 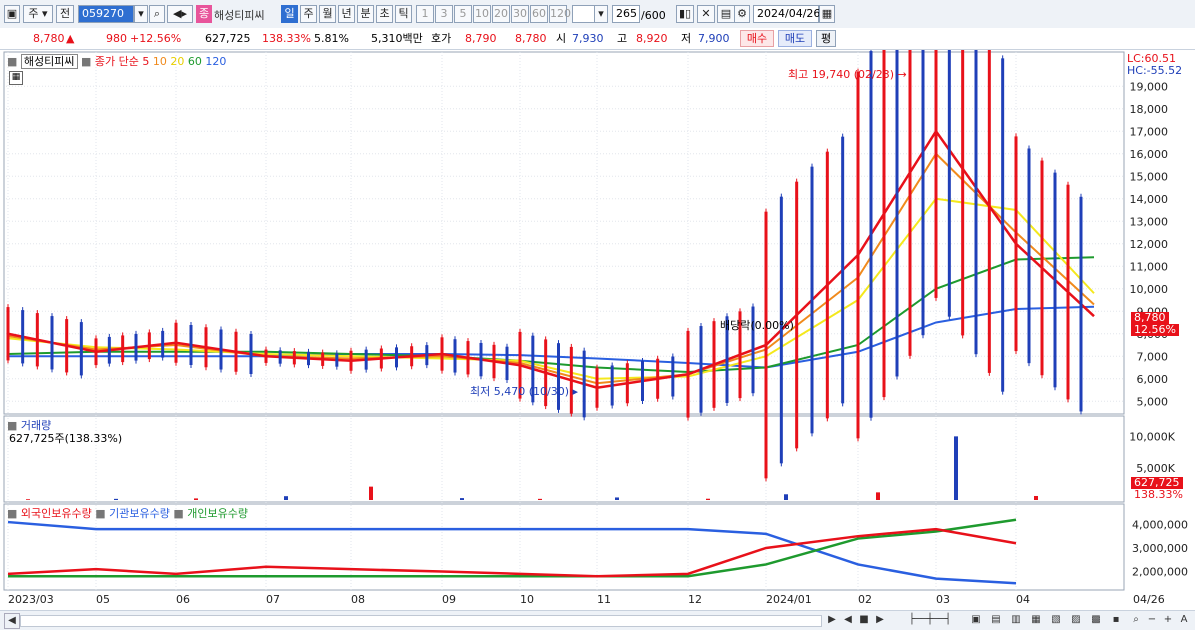 I want to click on zoom-slider: ├──┼──┤, so click(x=930, y=620).